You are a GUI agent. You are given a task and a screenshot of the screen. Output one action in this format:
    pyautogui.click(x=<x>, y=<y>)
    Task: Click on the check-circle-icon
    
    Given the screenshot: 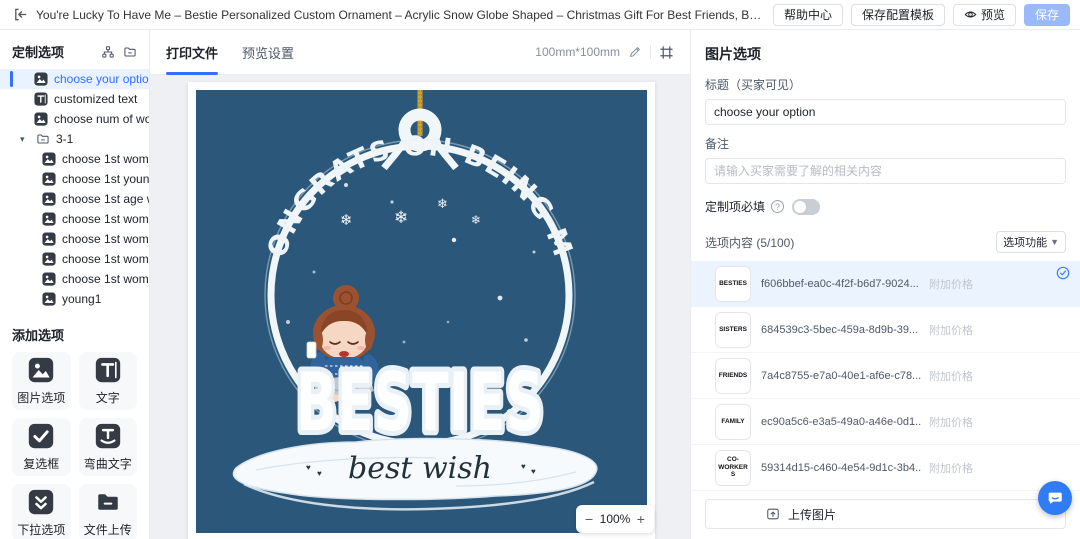 What is the action you would take?
    pyautogui.click(x=1063, y=273)
    